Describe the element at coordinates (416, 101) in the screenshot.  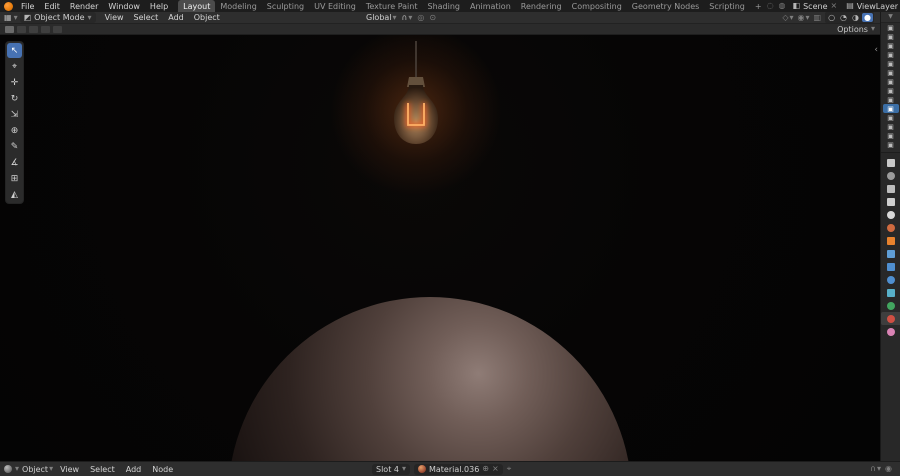
I see `light-bulb-object` at that location.